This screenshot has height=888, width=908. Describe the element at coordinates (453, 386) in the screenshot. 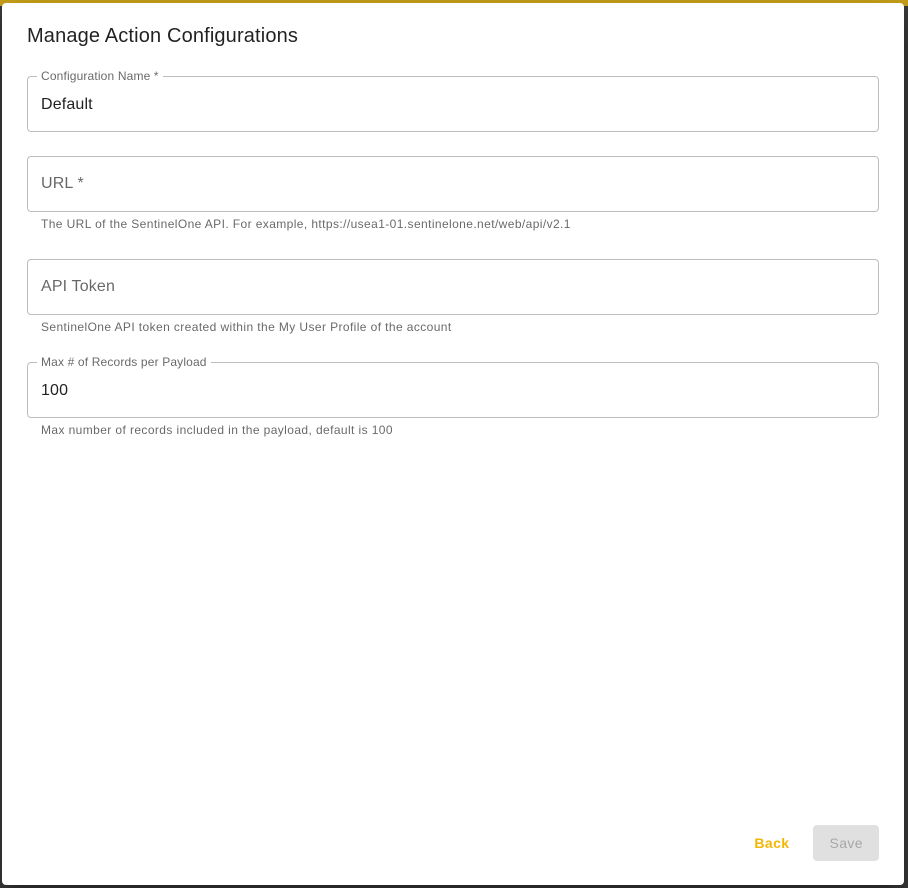

I see `max-records-input: Max # of Records per Payload 100` at that location.